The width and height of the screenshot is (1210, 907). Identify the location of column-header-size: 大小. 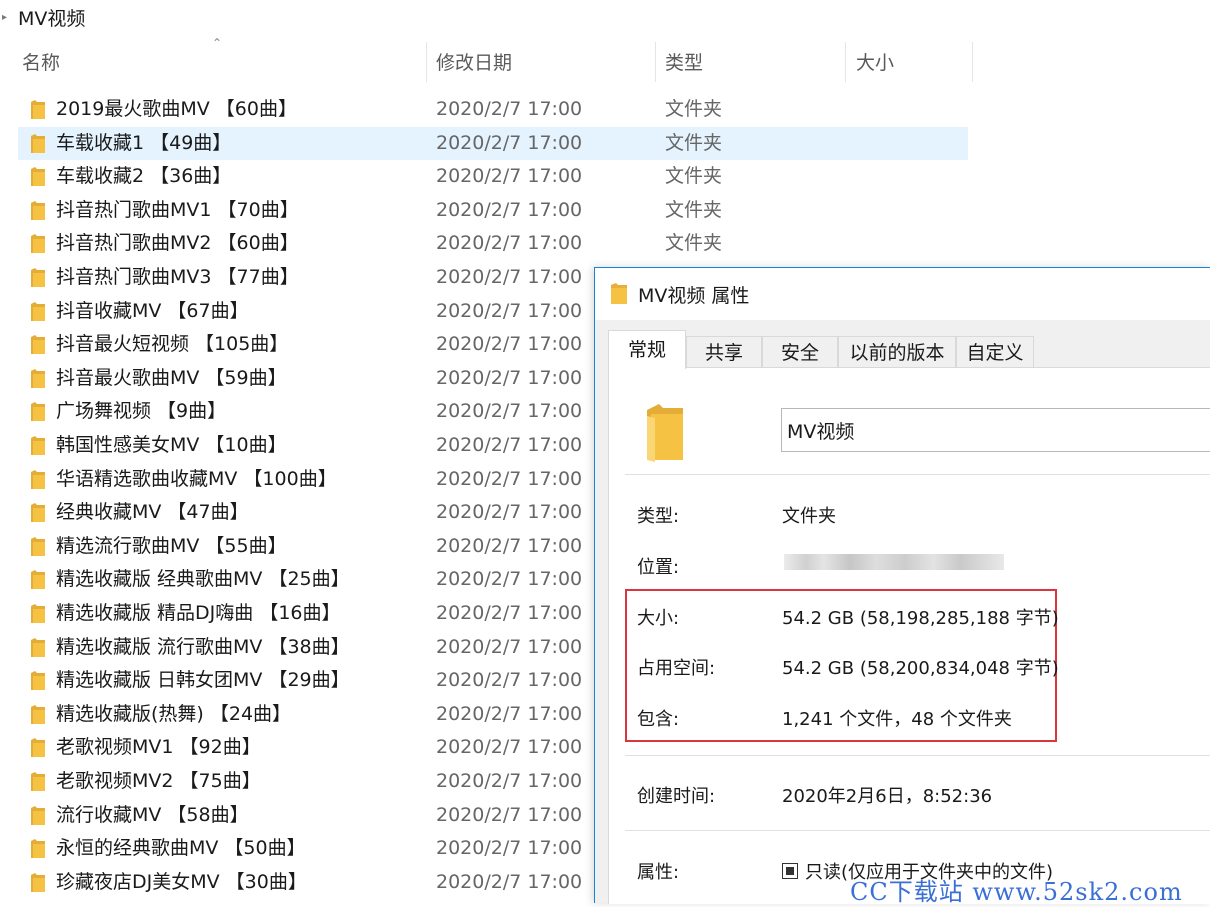
(875, 61).